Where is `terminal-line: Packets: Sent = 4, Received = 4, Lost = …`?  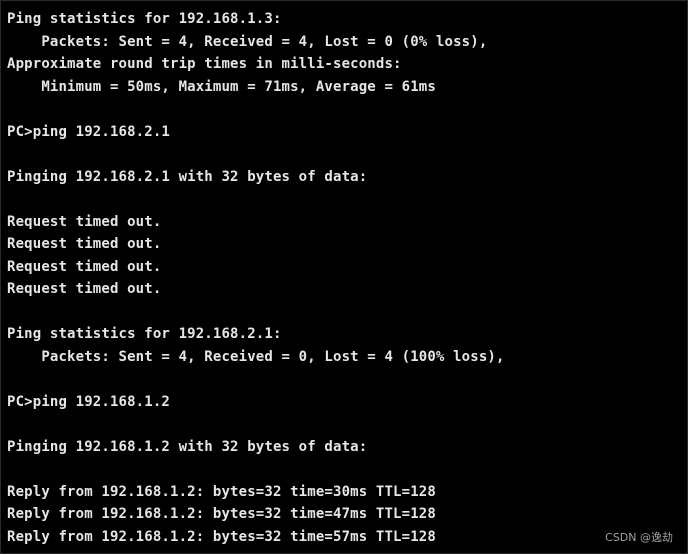 terminal-line: Packets: Sent = 4, Received = 4, Lost = … is located at coordinates (247, 41).